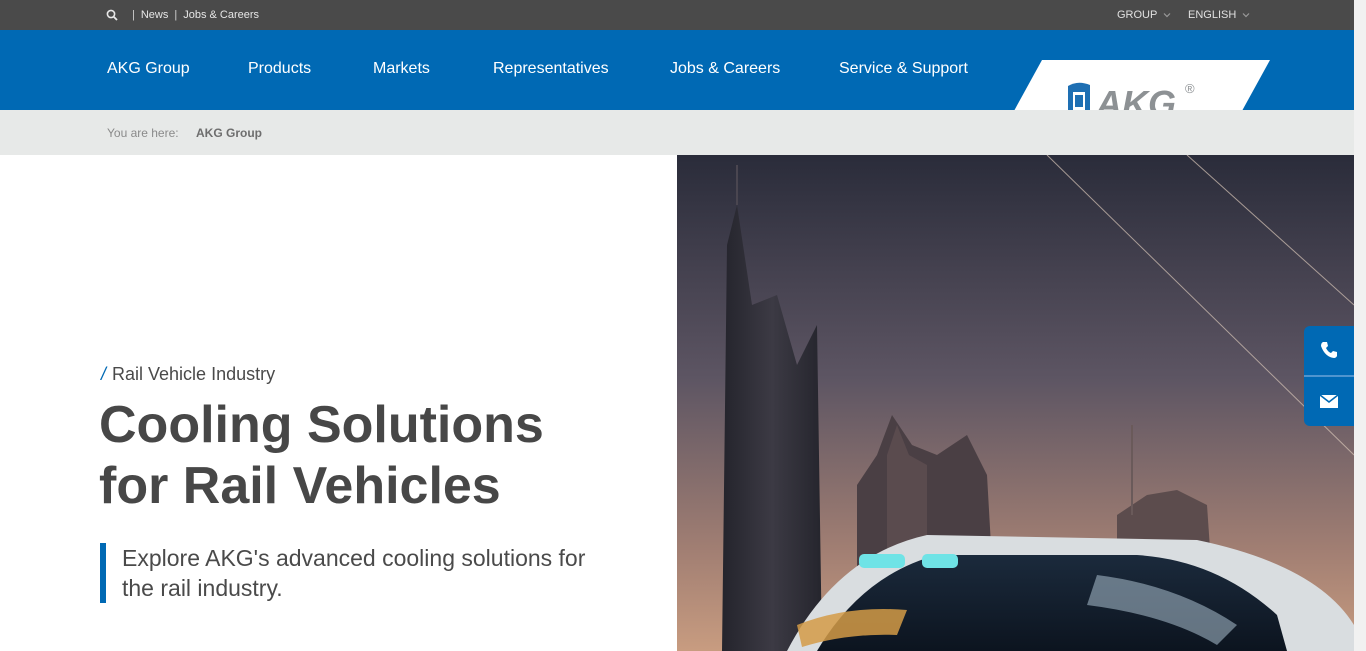 The height and width of the screenshot is (651, 1366). I want to click on search-icon, so click(112, 15).